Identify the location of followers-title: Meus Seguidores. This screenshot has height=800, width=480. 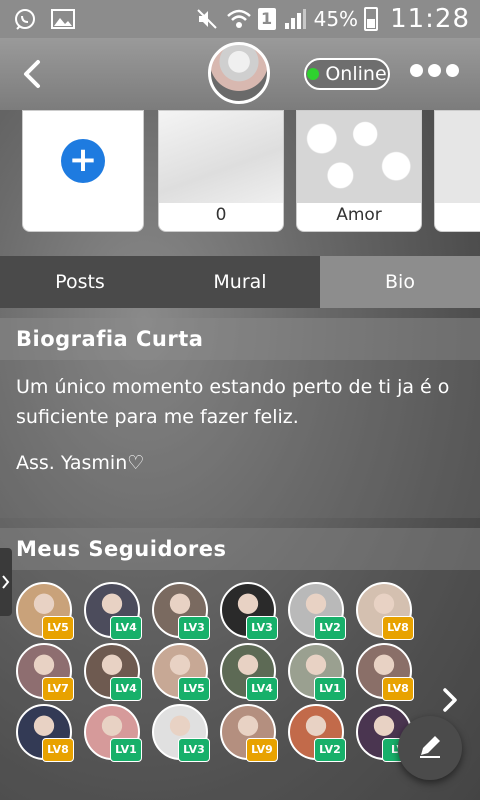
(240, 549).